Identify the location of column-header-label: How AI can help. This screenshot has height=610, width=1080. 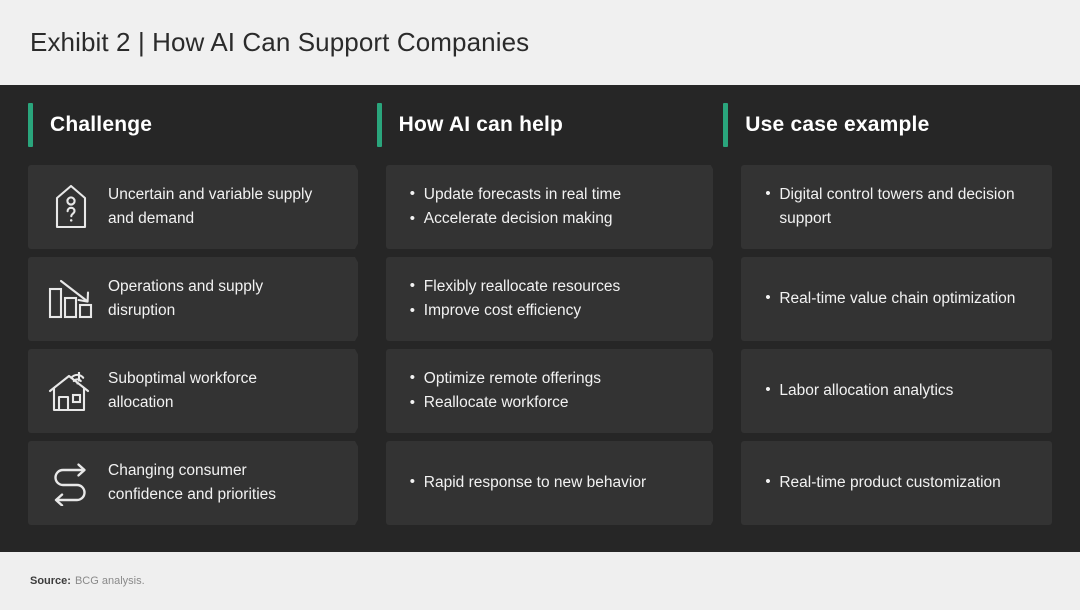
(481, 124).